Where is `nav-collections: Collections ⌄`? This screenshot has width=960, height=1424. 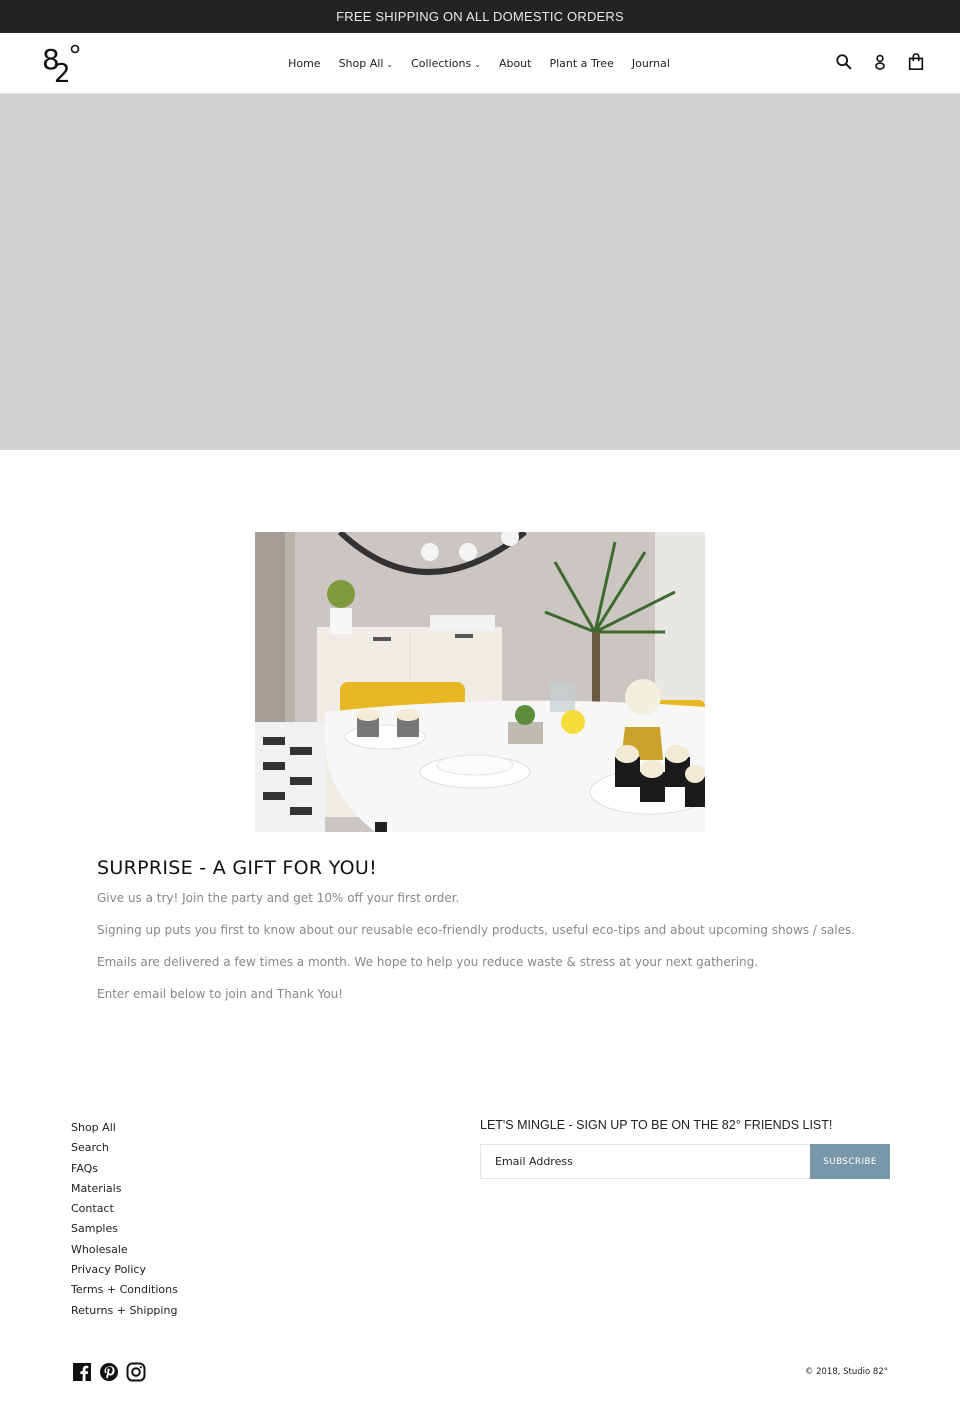
nav-collections: Collections ⌄ is located at coordinates (446, 63).